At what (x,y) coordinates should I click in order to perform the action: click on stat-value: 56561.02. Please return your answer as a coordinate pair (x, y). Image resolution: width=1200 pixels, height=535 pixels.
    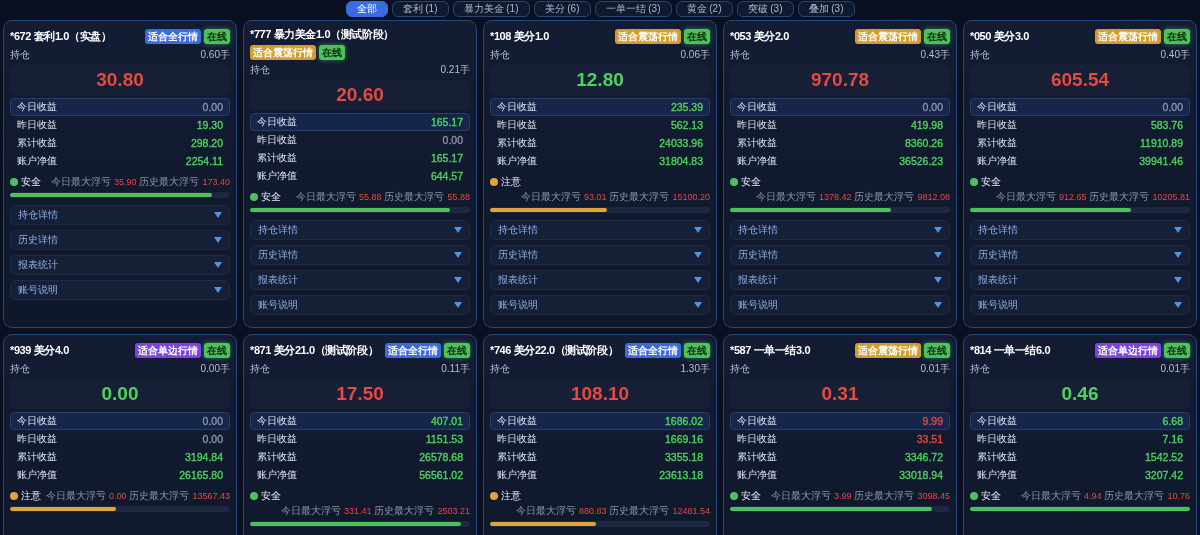
    Looking at the image, I should click on (441, 475).